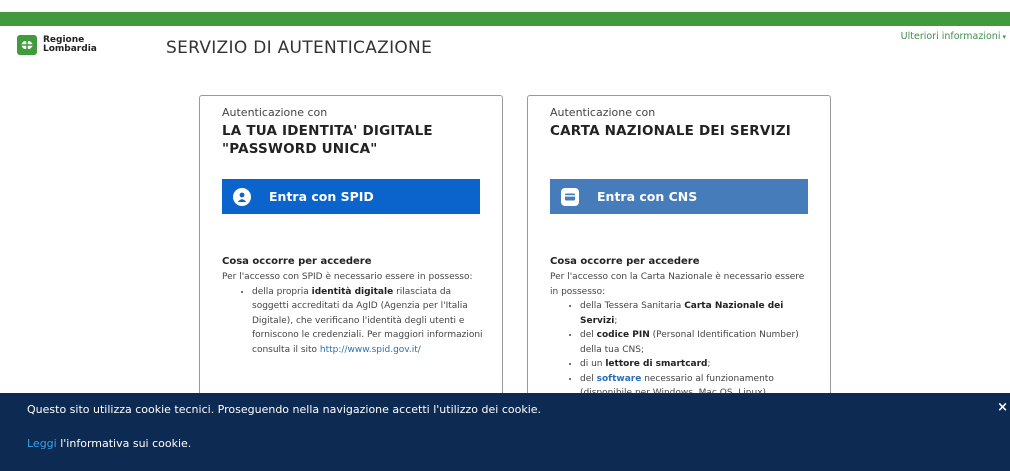  What do you see at coordinates (570, 196) in the screenshot?
I see `smartcard-icon` at bounding box center [570, 196].